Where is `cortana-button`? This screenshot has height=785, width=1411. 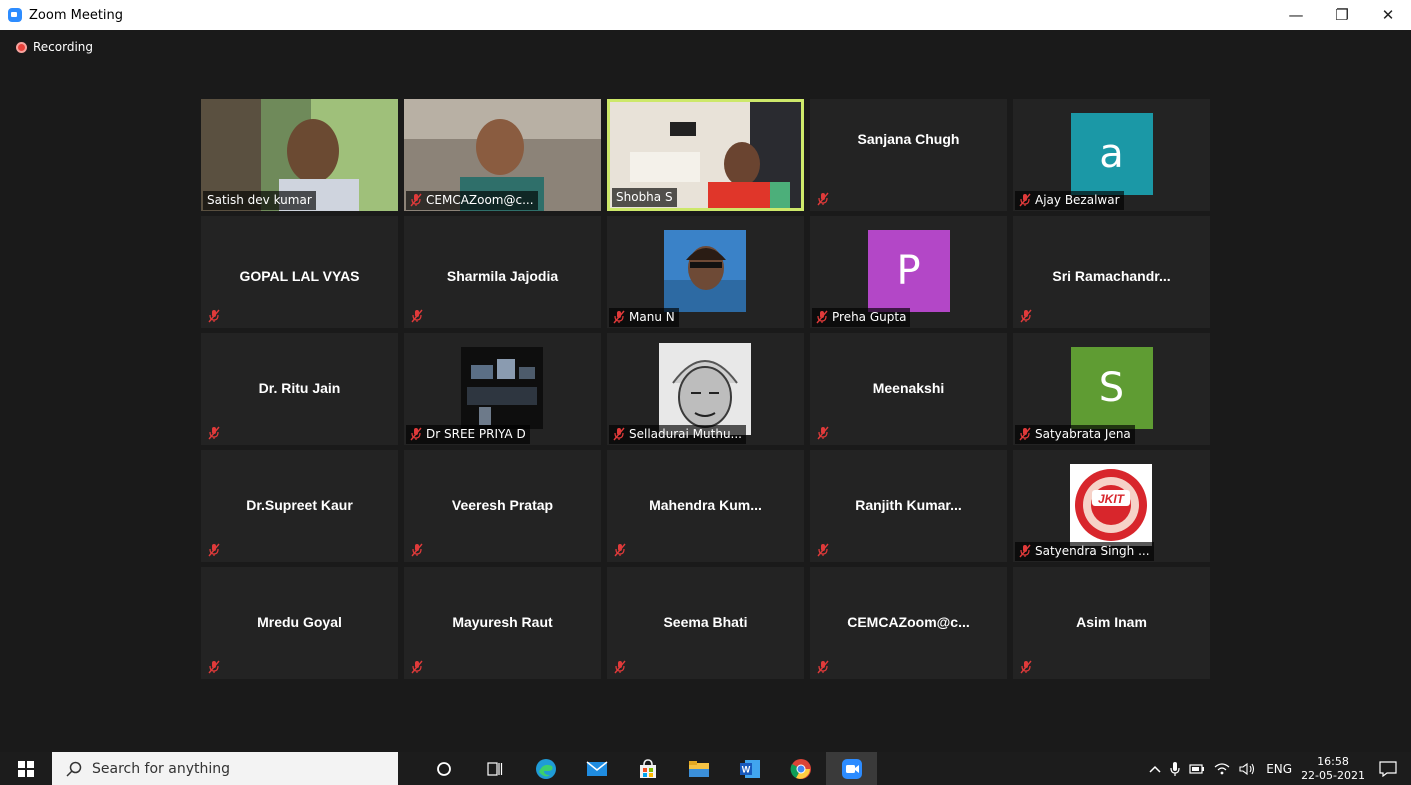
cortana-button is located at coordinates (443, 768).